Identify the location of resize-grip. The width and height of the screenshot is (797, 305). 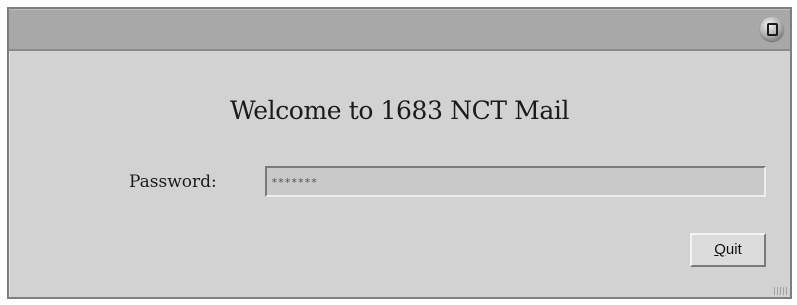
(781, 291).